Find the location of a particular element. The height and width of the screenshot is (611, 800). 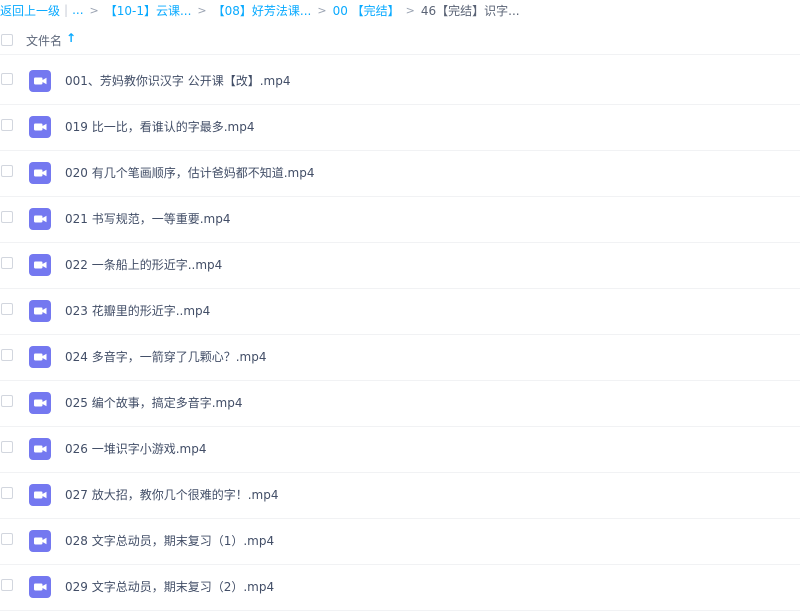

column-header-filename: 文件名 is located at coordinates (44, 40).